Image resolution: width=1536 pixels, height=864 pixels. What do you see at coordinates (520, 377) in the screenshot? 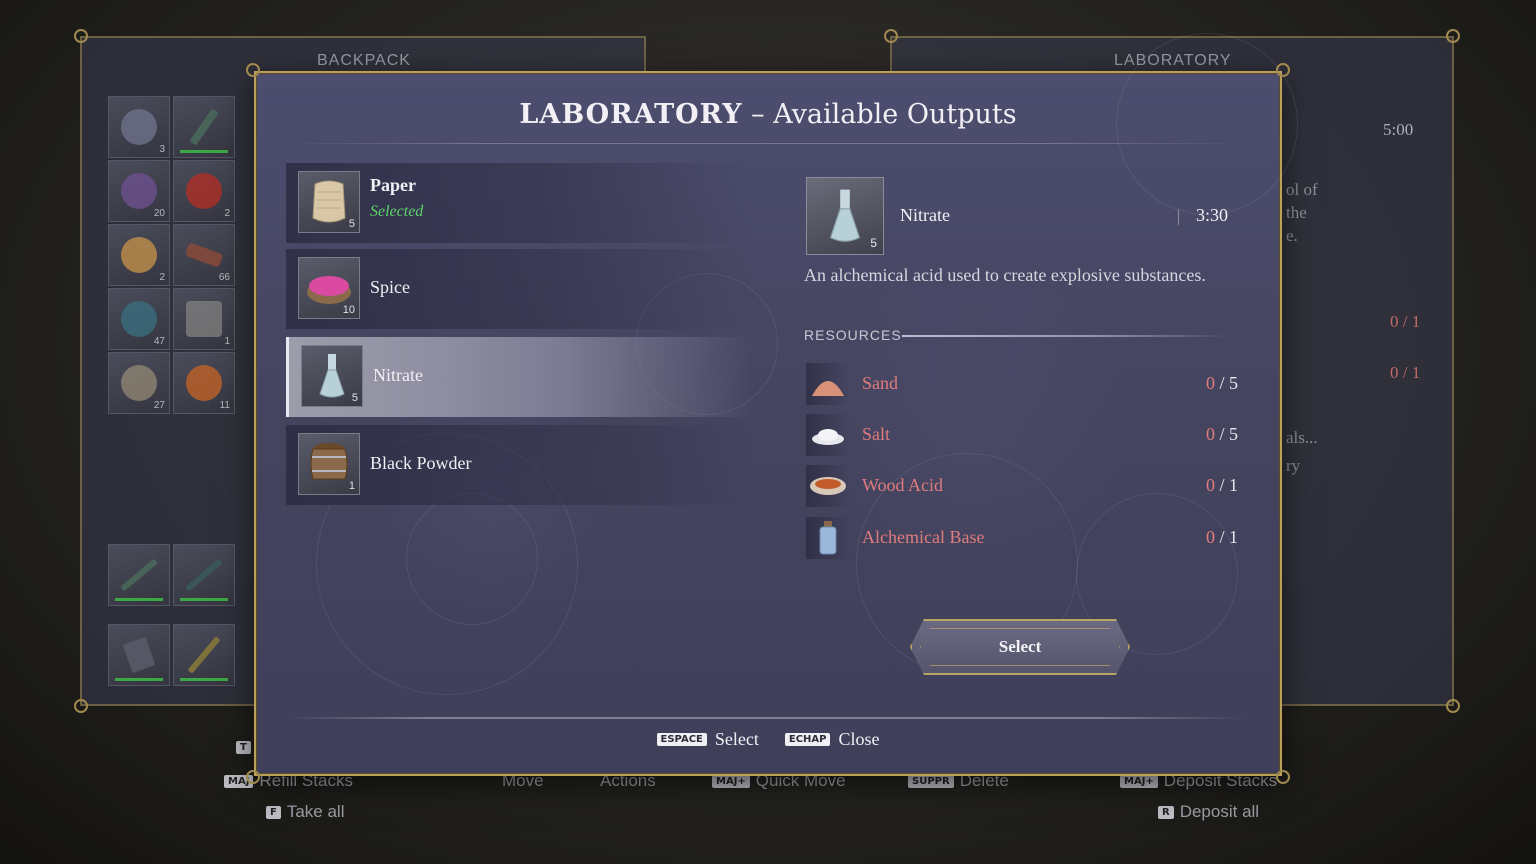
I see `recipe-item-nitrate: 5 Nitrate` at bounding box center [520, 377].